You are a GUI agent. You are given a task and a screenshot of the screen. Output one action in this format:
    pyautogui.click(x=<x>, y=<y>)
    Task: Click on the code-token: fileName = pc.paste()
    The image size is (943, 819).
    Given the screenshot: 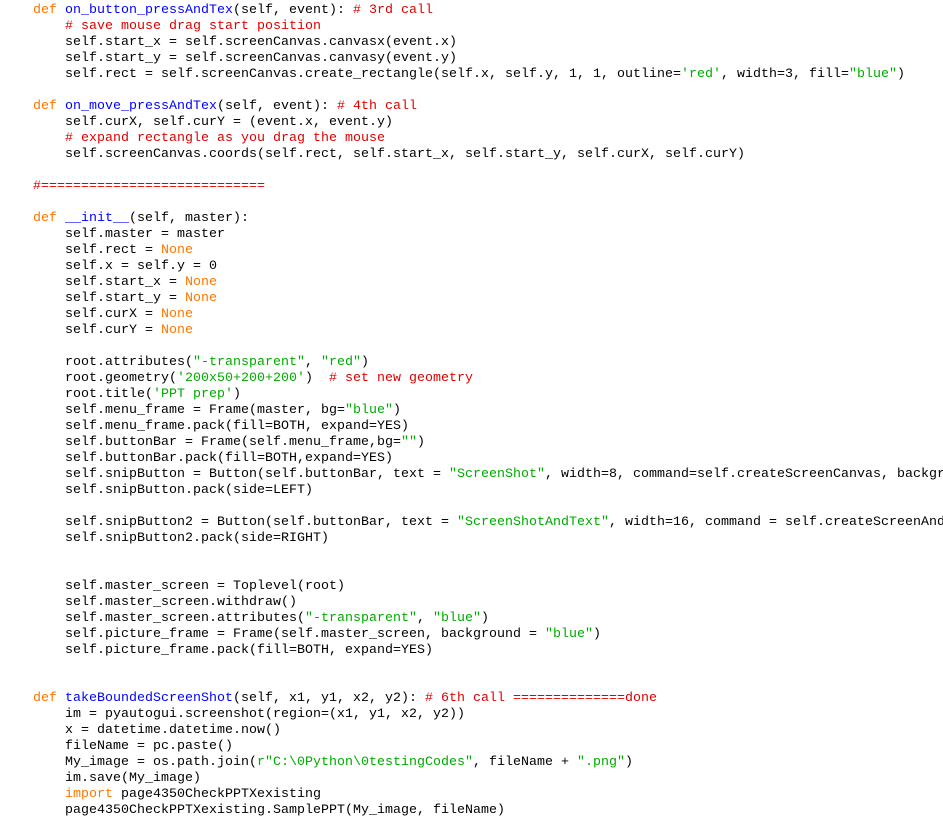 What is the action you would take?
    pyautogui.click(x=133, y=745)
    